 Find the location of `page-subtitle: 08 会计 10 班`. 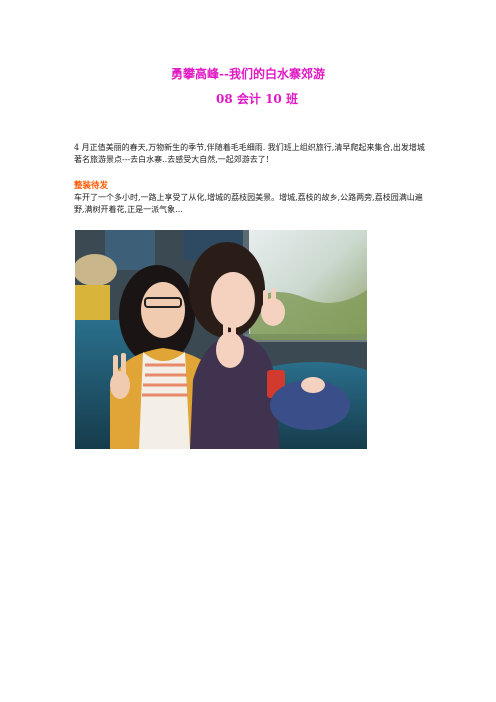

page-subtitle: 08 会计 10 班 is located at coordinates (257, 99).